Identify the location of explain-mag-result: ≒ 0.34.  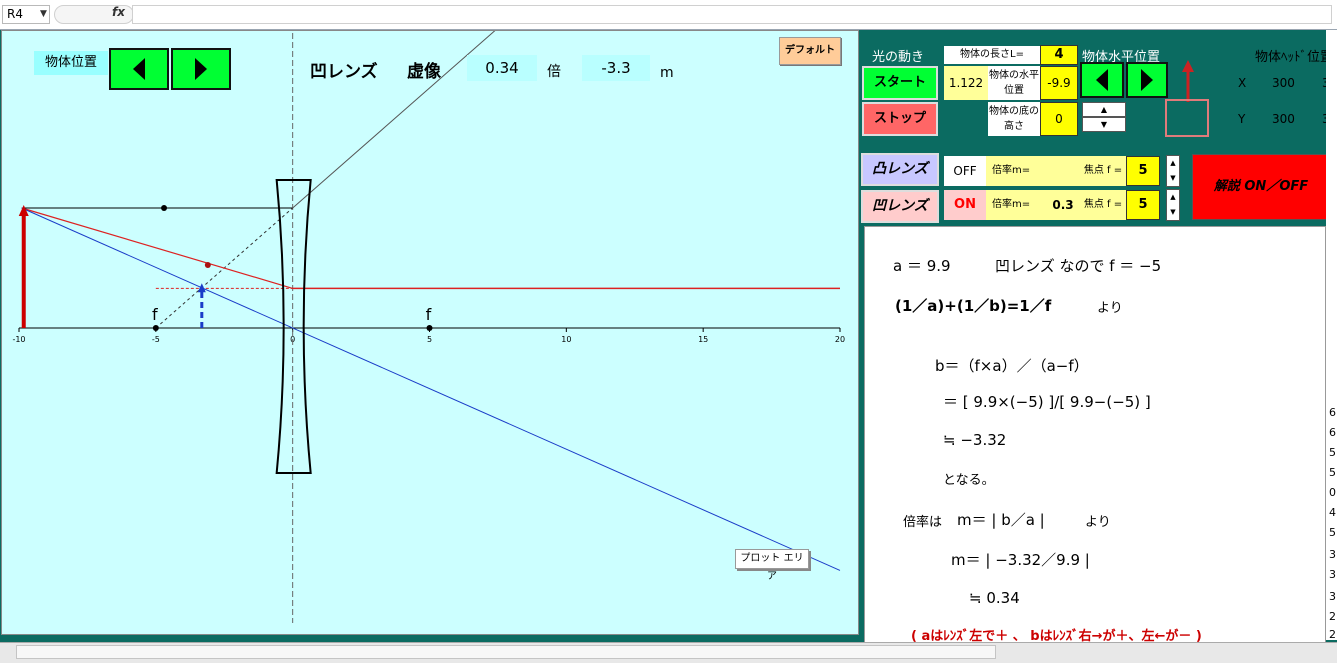
(994, 598).